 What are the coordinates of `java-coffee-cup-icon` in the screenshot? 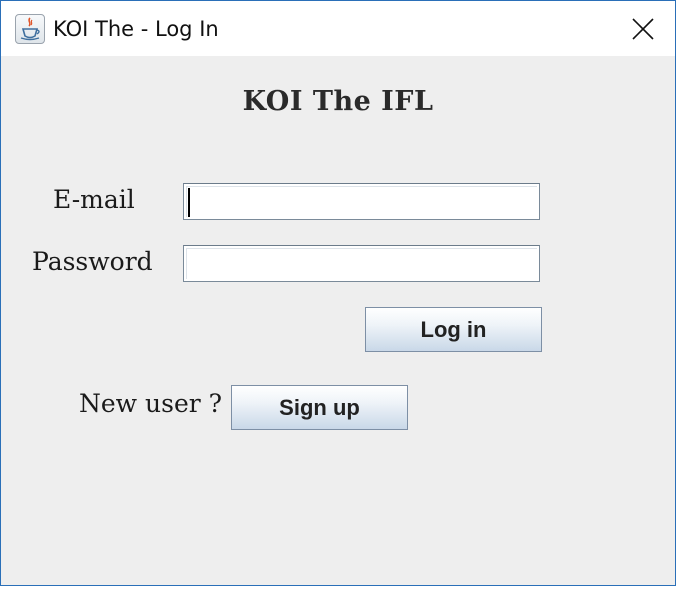 It's located at (30, 29).